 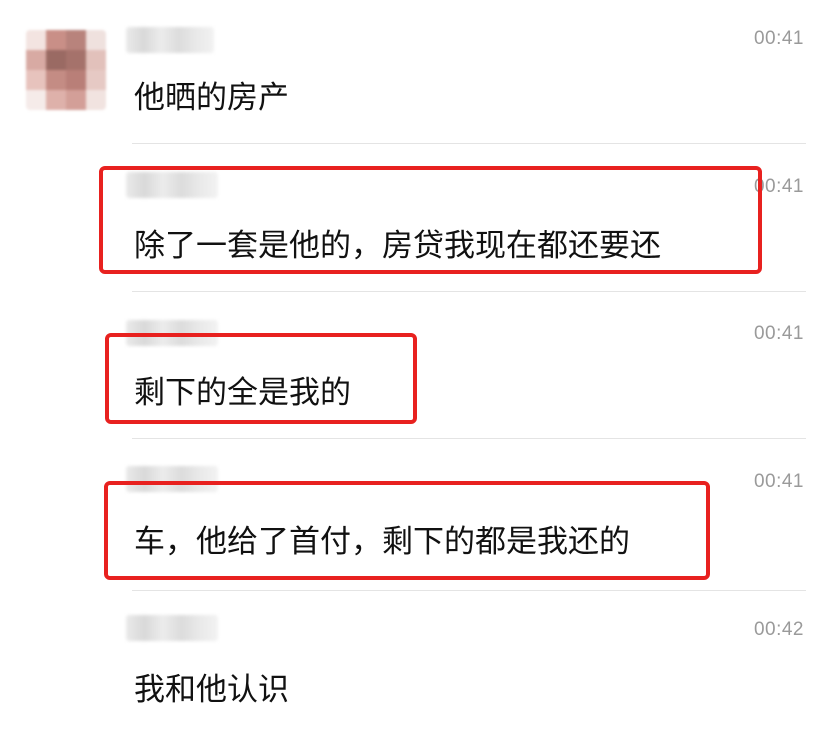 I want to click on sender-avatar, so click(x=66, y=70).